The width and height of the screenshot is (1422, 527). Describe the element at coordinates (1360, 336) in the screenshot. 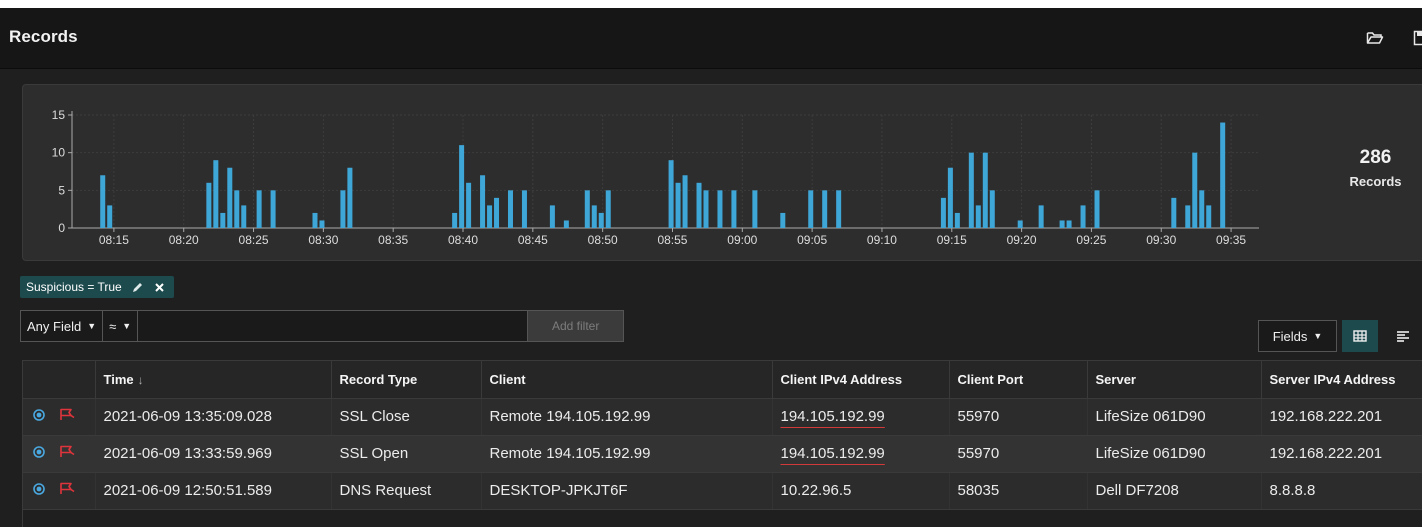

I see `table-grid-icon` at that location.